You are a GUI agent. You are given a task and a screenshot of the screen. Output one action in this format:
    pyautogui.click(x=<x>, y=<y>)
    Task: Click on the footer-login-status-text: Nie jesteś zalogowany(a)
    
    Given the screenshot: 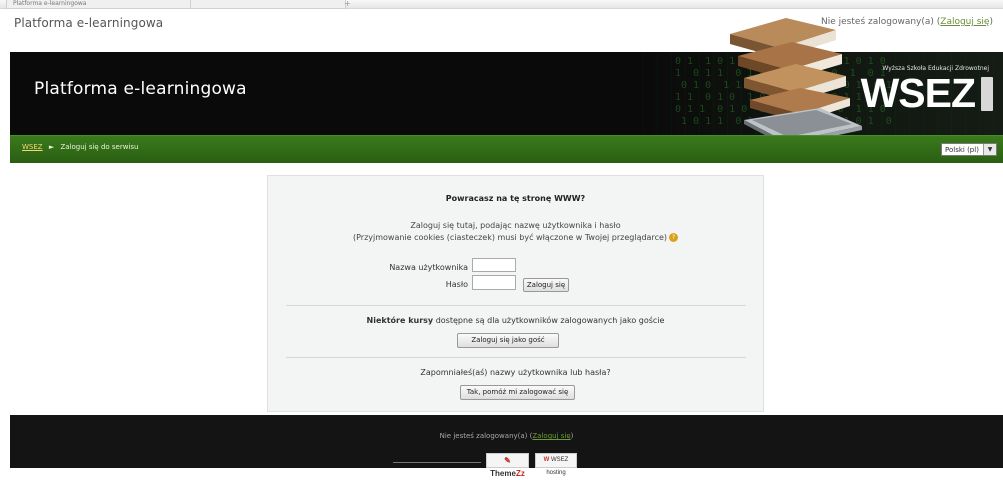 What is the action you would take?
    pyautogui.click(x=483, y=436)
    